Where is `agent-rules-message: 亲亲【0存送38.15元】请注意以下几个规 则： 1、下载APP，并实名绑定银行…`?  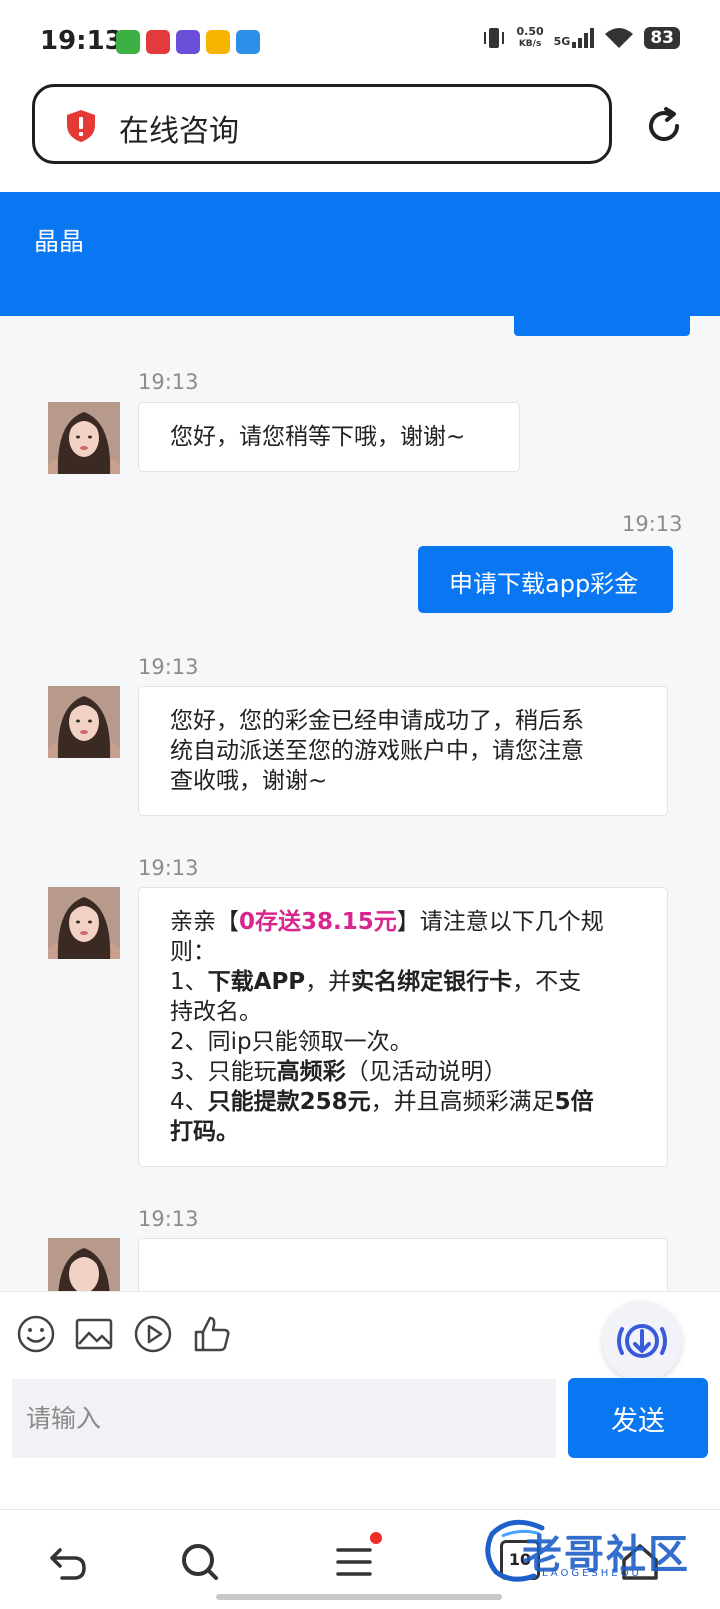 agent-rules-message: 亲亲【0存送38.15元】请注意以下几个规 则： 1、下载APP，并实名绑定银行… is located at coordinates (403, 1027).